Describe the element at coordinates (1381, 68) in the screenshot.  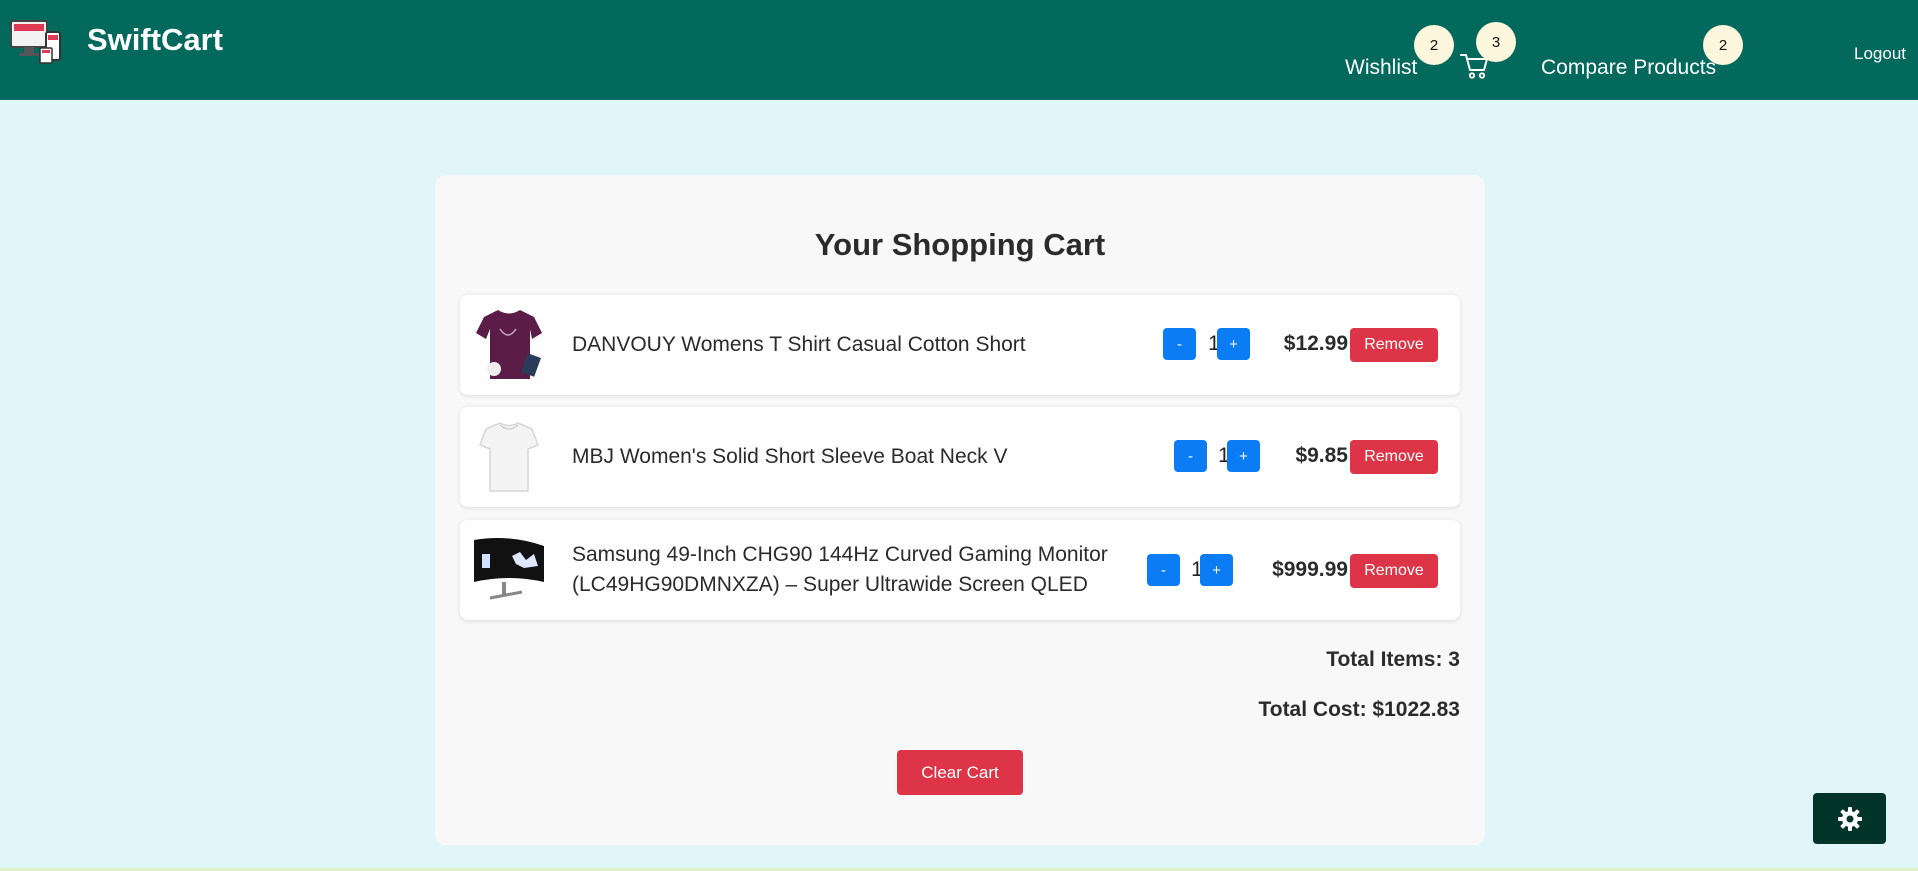
I see `wishlist-link: Wishlist` at that location.